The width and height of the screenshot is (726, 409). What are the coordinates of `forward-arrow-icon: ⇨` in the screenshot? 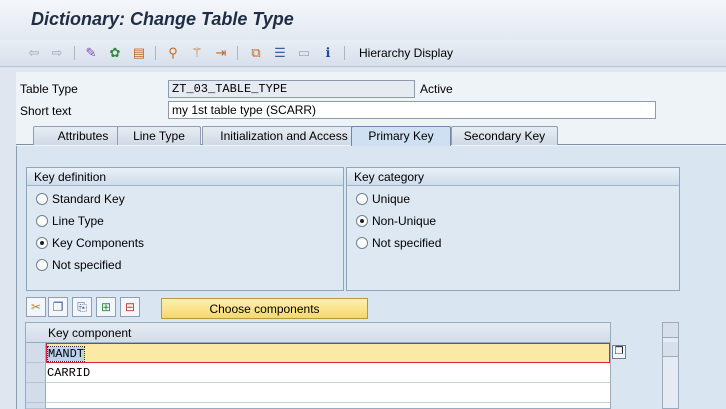 It's located at (57, 53).